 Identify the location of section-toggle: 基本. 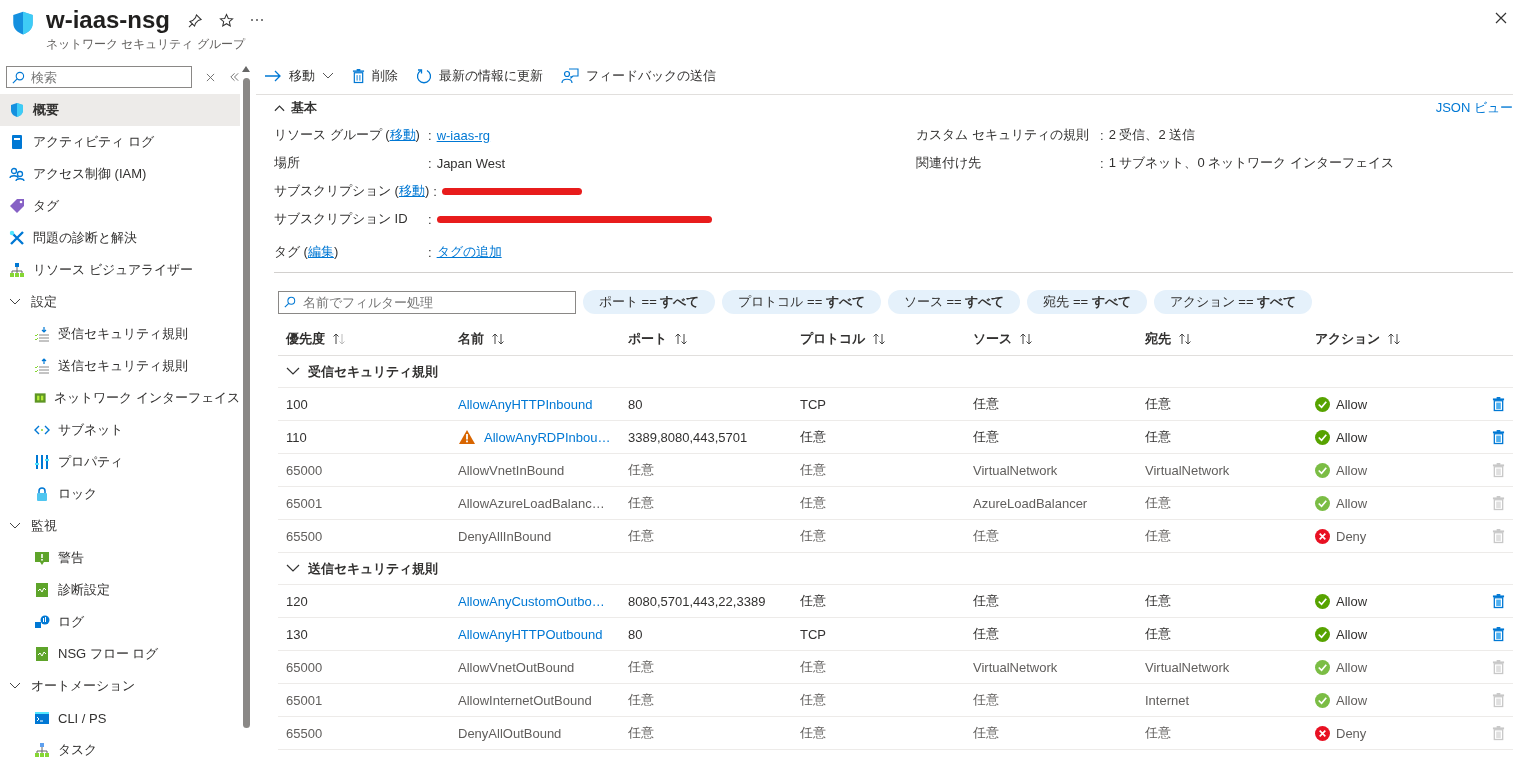
(295, 108).